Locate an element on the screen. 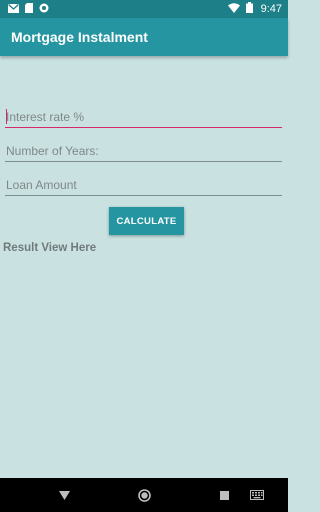  number-of-years-input is located at coordinates (143, 151).